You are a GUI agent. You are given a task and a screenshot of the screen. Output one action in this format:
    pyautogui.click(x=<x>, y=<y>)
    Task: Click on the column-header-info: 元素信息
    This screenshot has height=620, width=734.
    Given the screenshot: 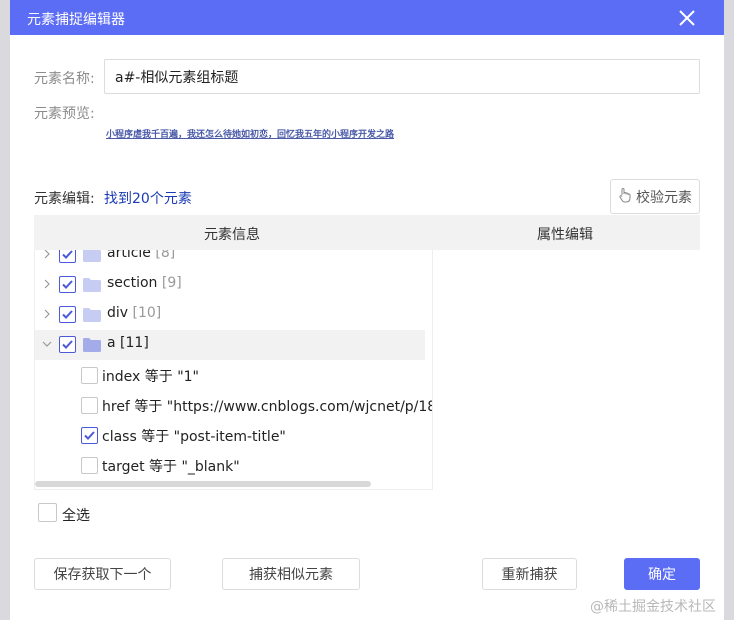 What is the action you would take?
    pyautogui.click(x=232, y=235)
    